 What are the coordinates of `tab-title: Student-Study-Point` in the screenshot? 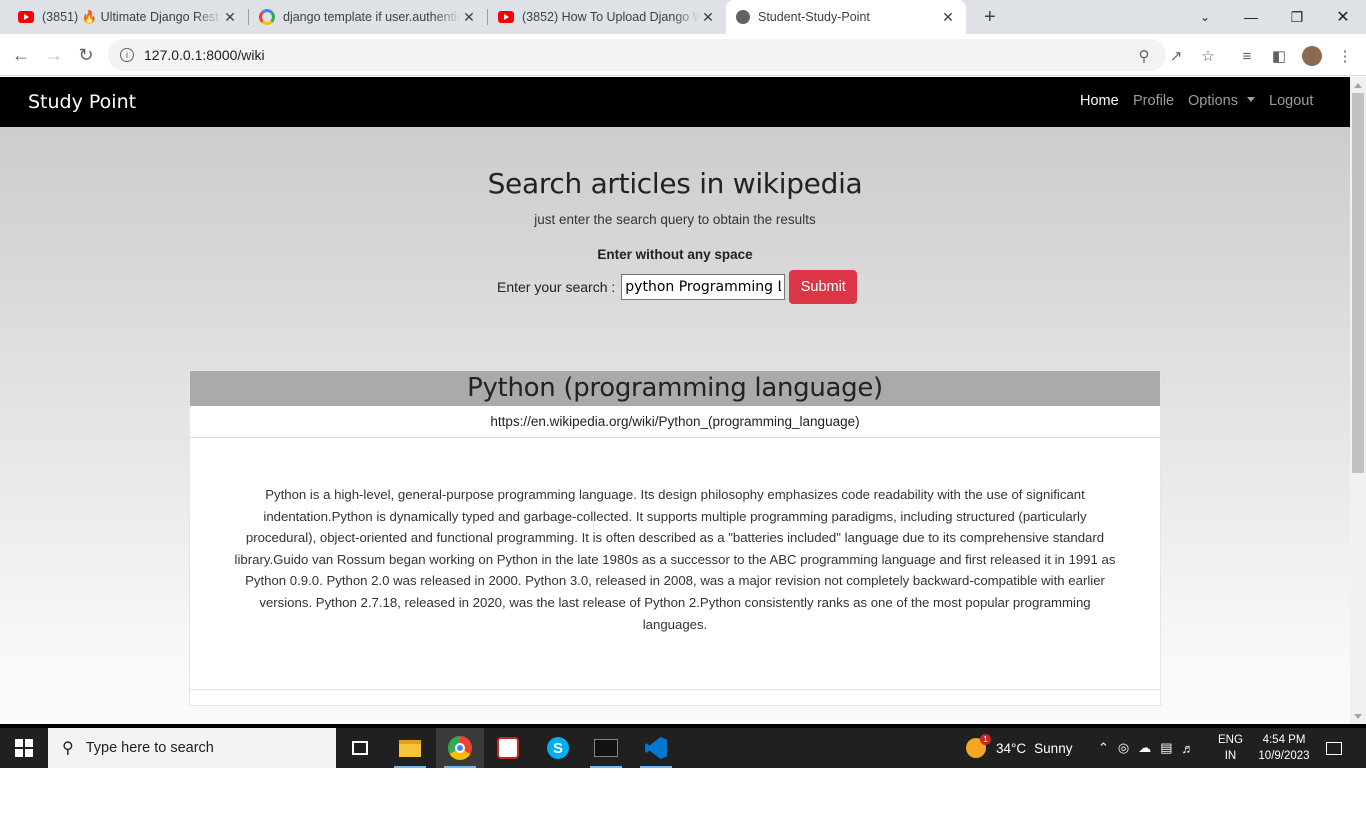 It's located at (814, 17).